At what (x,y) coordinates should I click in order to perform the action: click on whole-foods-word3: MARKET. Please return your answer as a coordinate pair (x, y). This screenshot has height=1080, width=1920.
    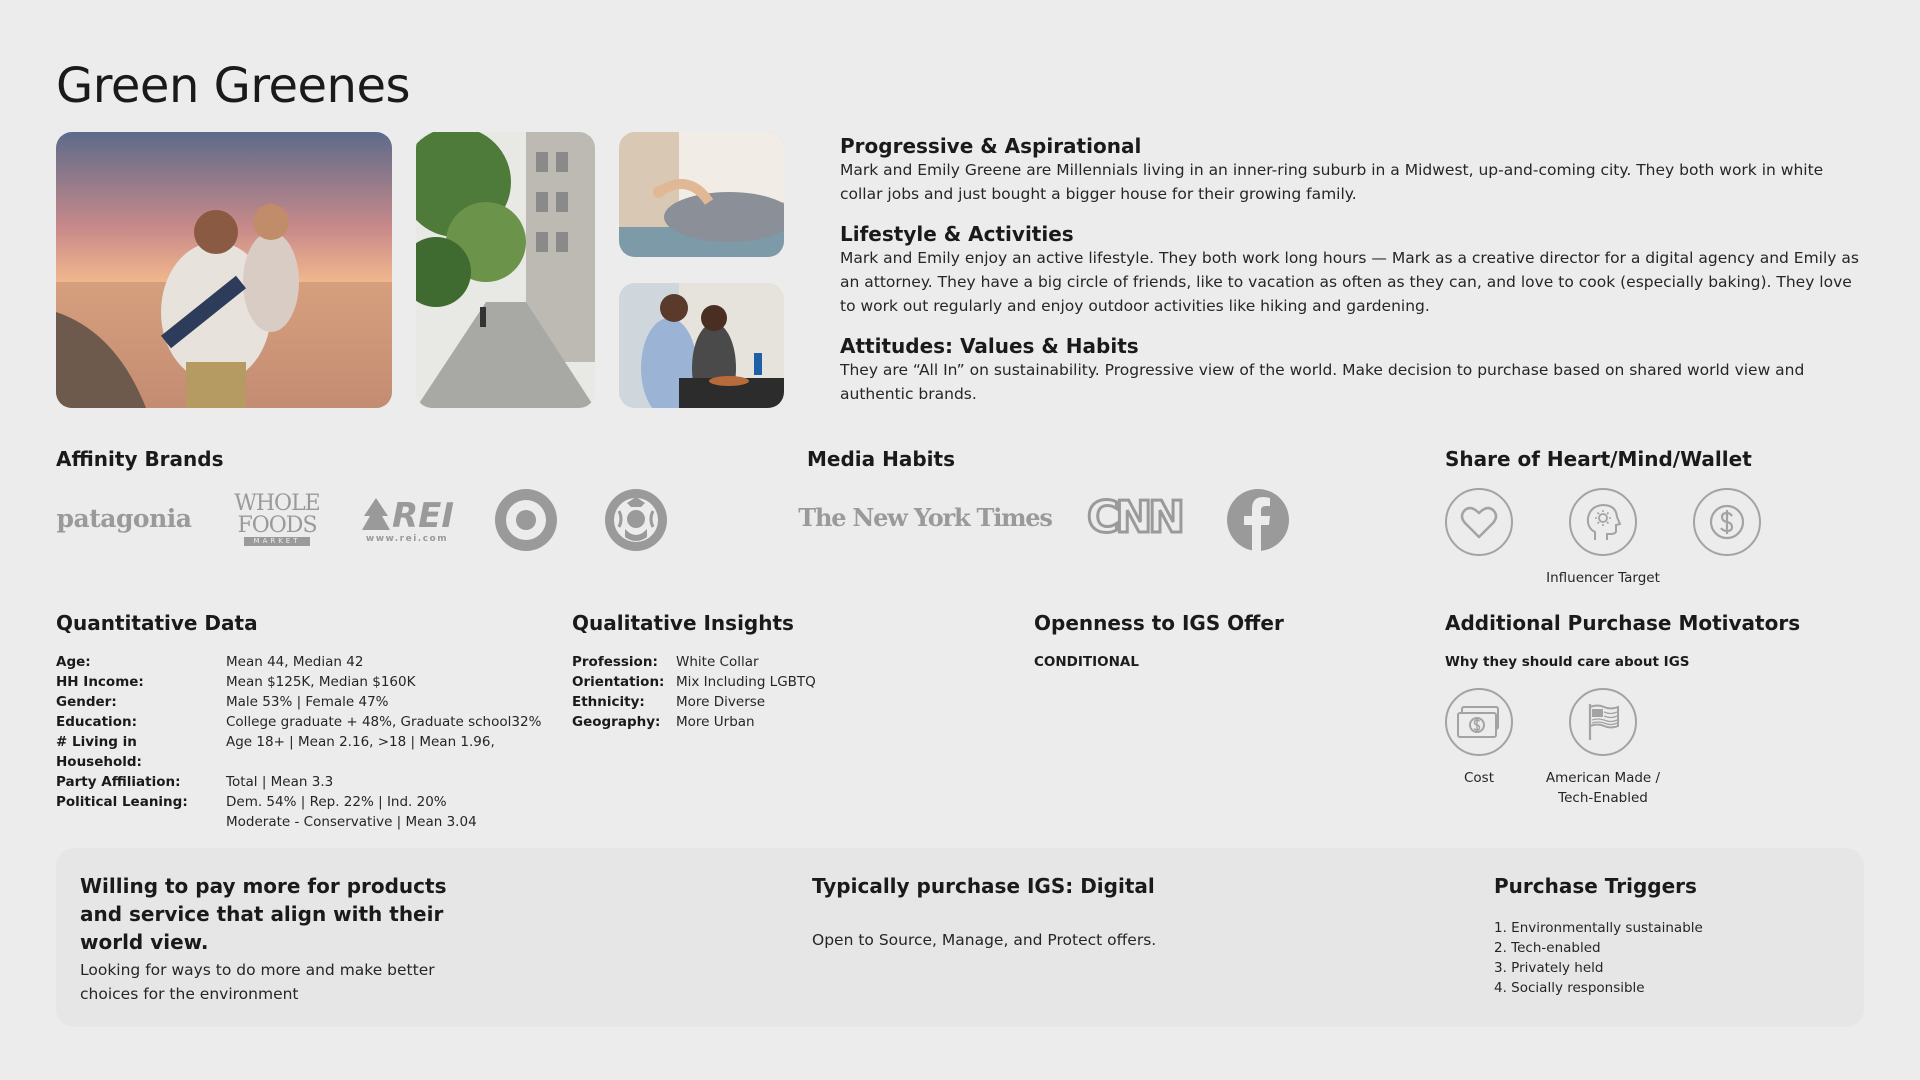
    Looking at the image, I should click on (277, 541).